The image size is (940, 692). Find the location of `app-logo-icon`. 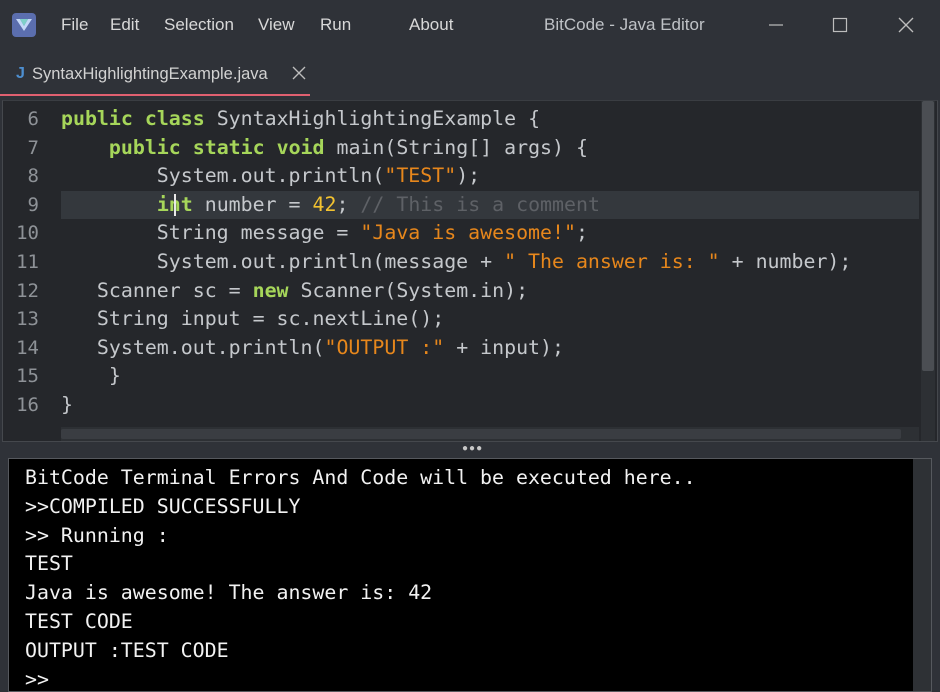

app-logo-icon is located at coordinates (24, 25).